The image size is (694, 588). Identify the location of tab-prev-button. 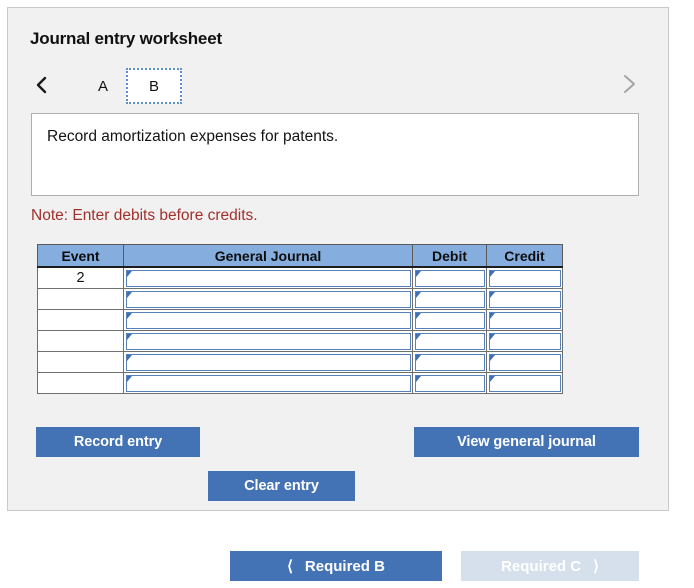
(42, 85).